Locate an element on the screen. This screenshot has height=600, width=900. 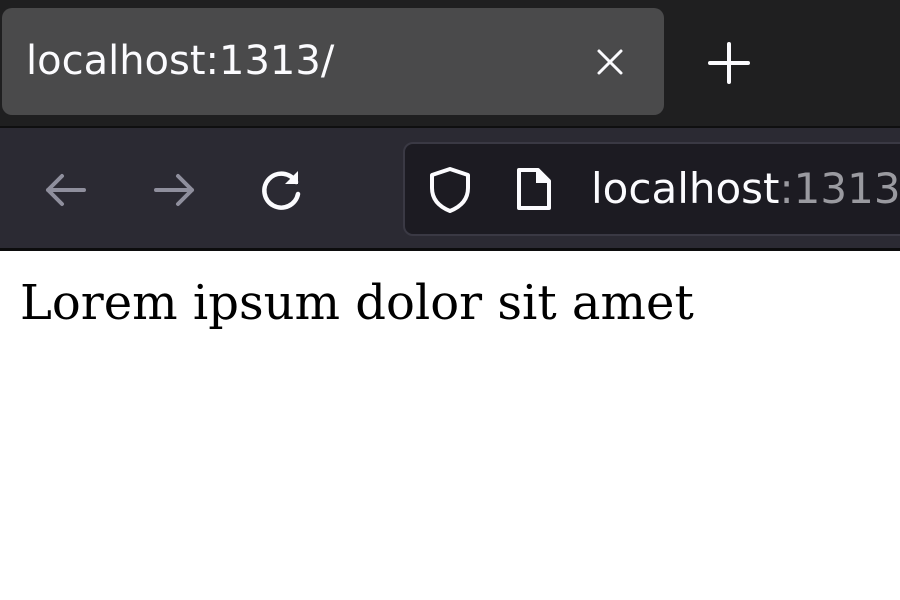
plus-icon is located at coordinates (729, 63).